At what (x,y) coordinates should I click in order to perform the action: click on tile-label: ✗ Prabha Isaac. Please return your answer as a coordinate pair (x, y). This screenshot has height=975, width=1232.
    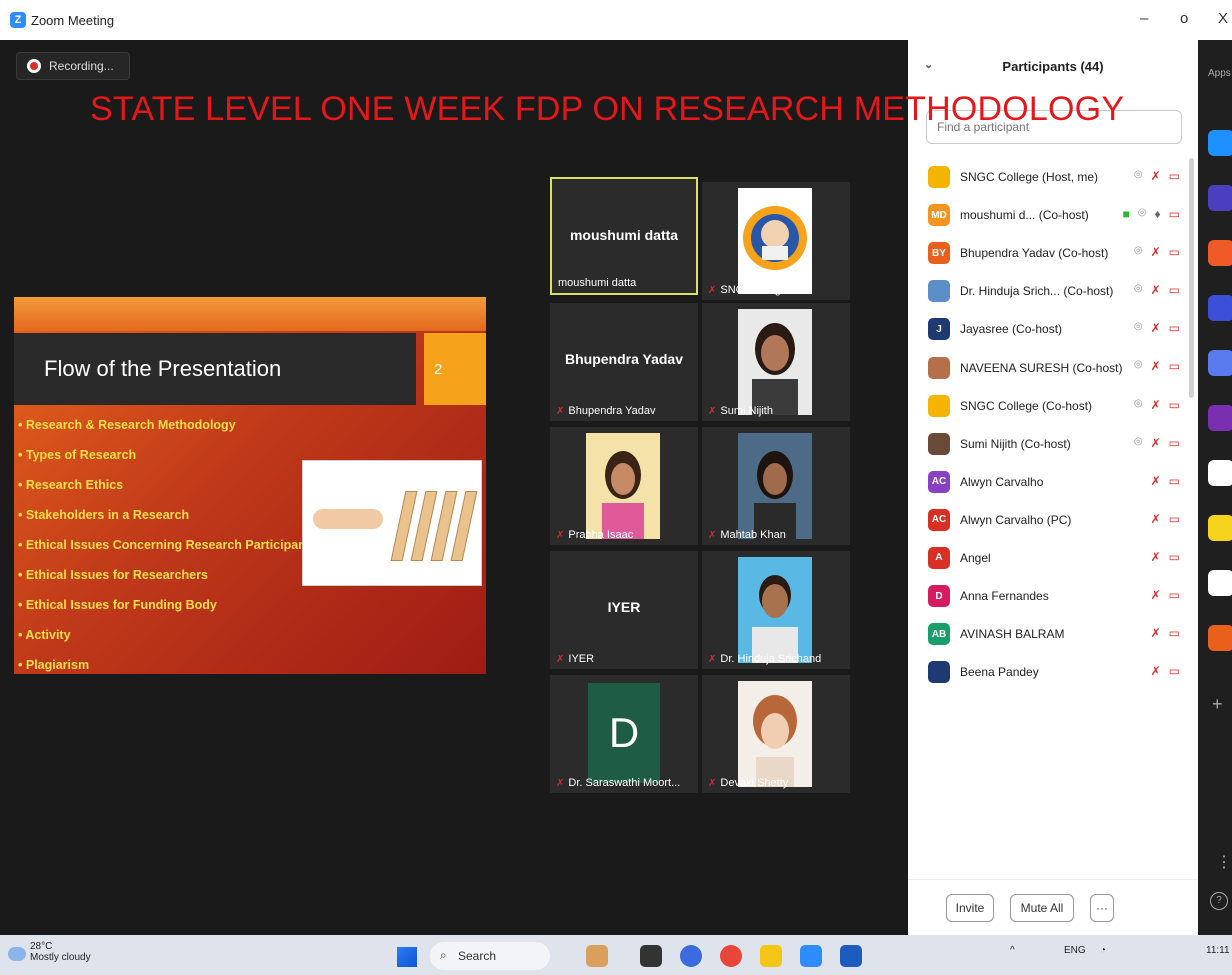
    Looking at the image, I should click on (595, 535).